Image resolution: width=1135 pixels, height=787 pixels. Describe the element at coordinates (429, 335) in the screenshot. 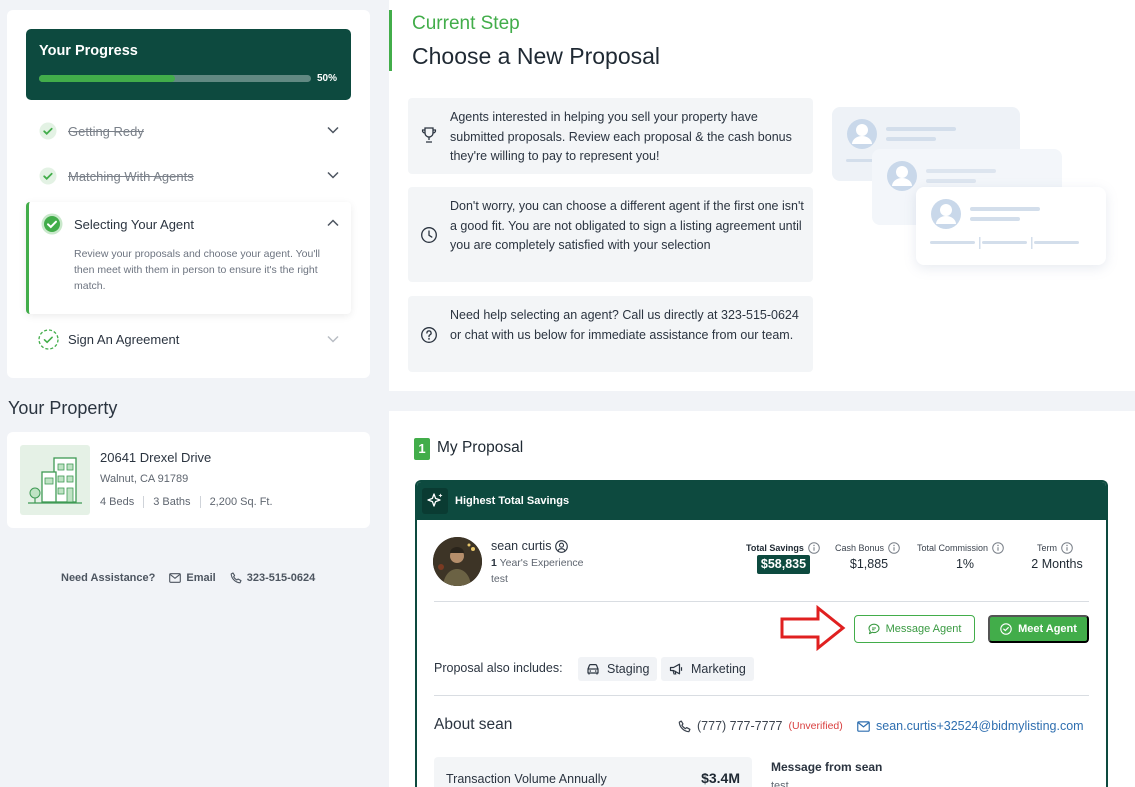

I see `question-icon` at that location.